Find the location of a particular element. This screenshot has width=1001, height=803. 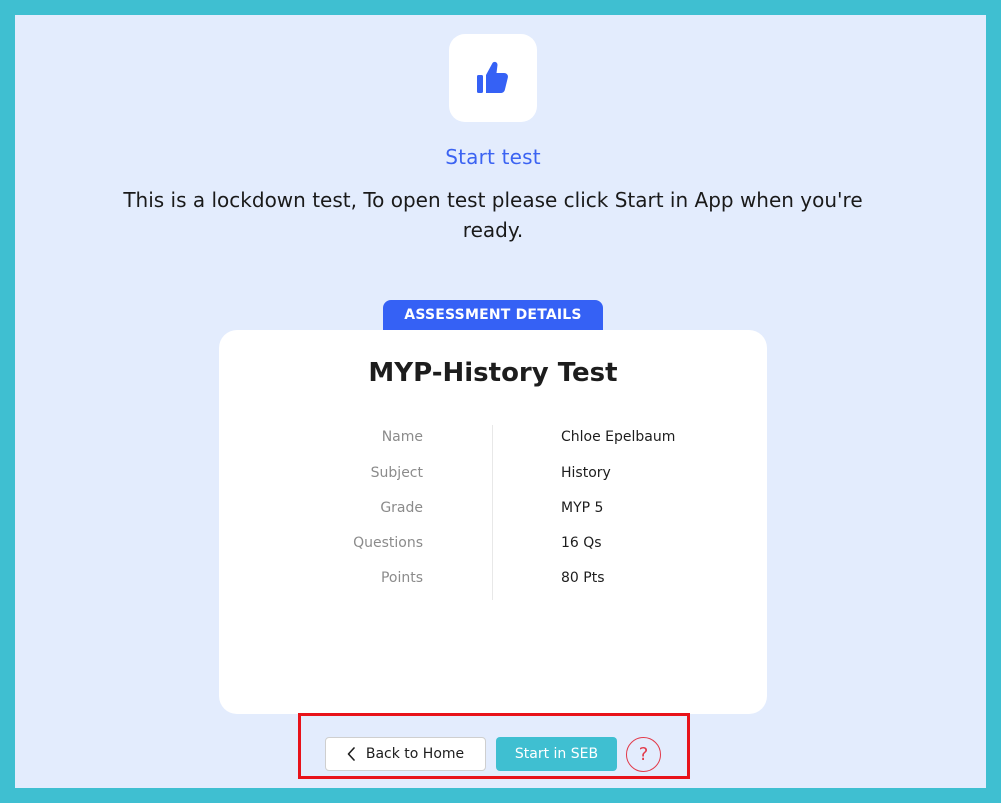

back-to-home-button: Back to Home is located at coordinates (405, 754).